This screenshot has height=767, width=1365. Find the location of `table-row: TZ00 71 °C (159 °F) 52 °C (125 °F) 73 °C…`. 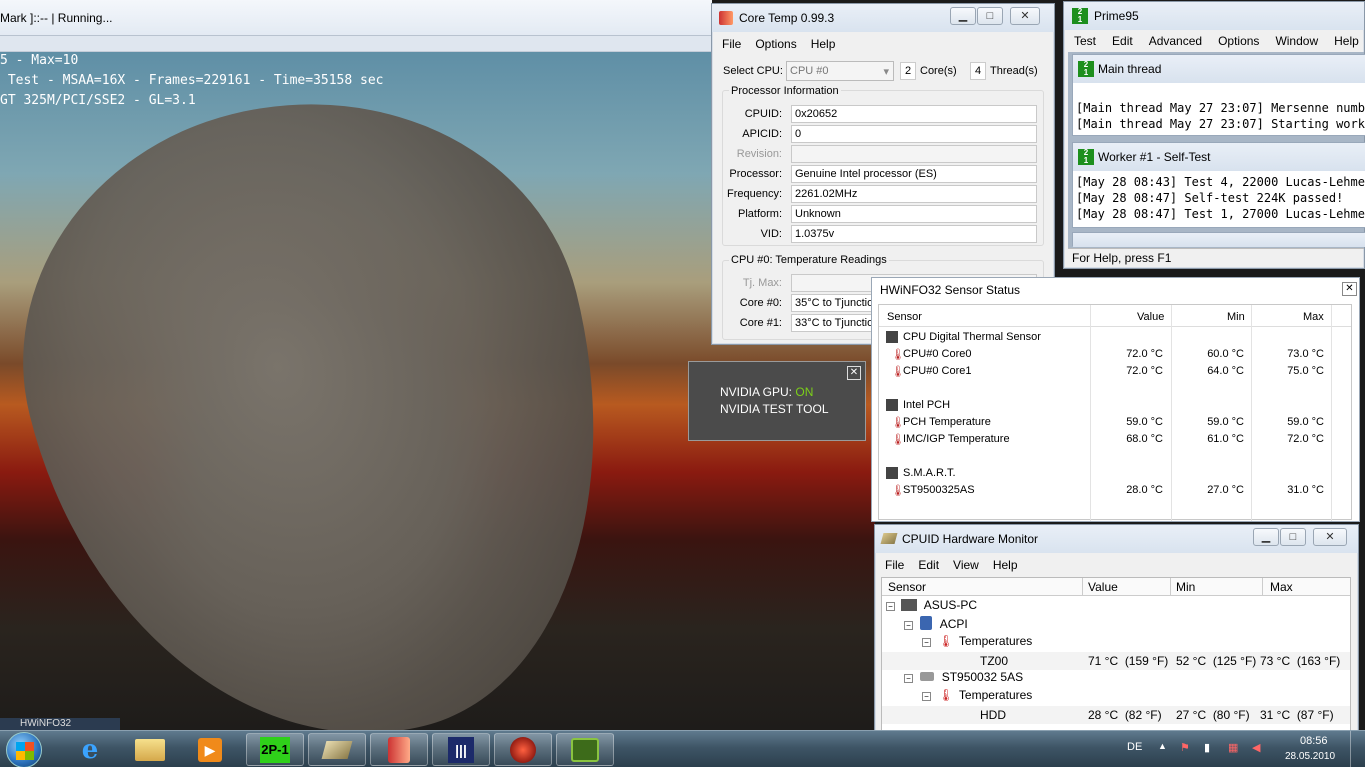

table-row: TZ00 71 °C (159 °F) 52 °C (125 °F) 73 °C… is located at coordinates (1116, 661).